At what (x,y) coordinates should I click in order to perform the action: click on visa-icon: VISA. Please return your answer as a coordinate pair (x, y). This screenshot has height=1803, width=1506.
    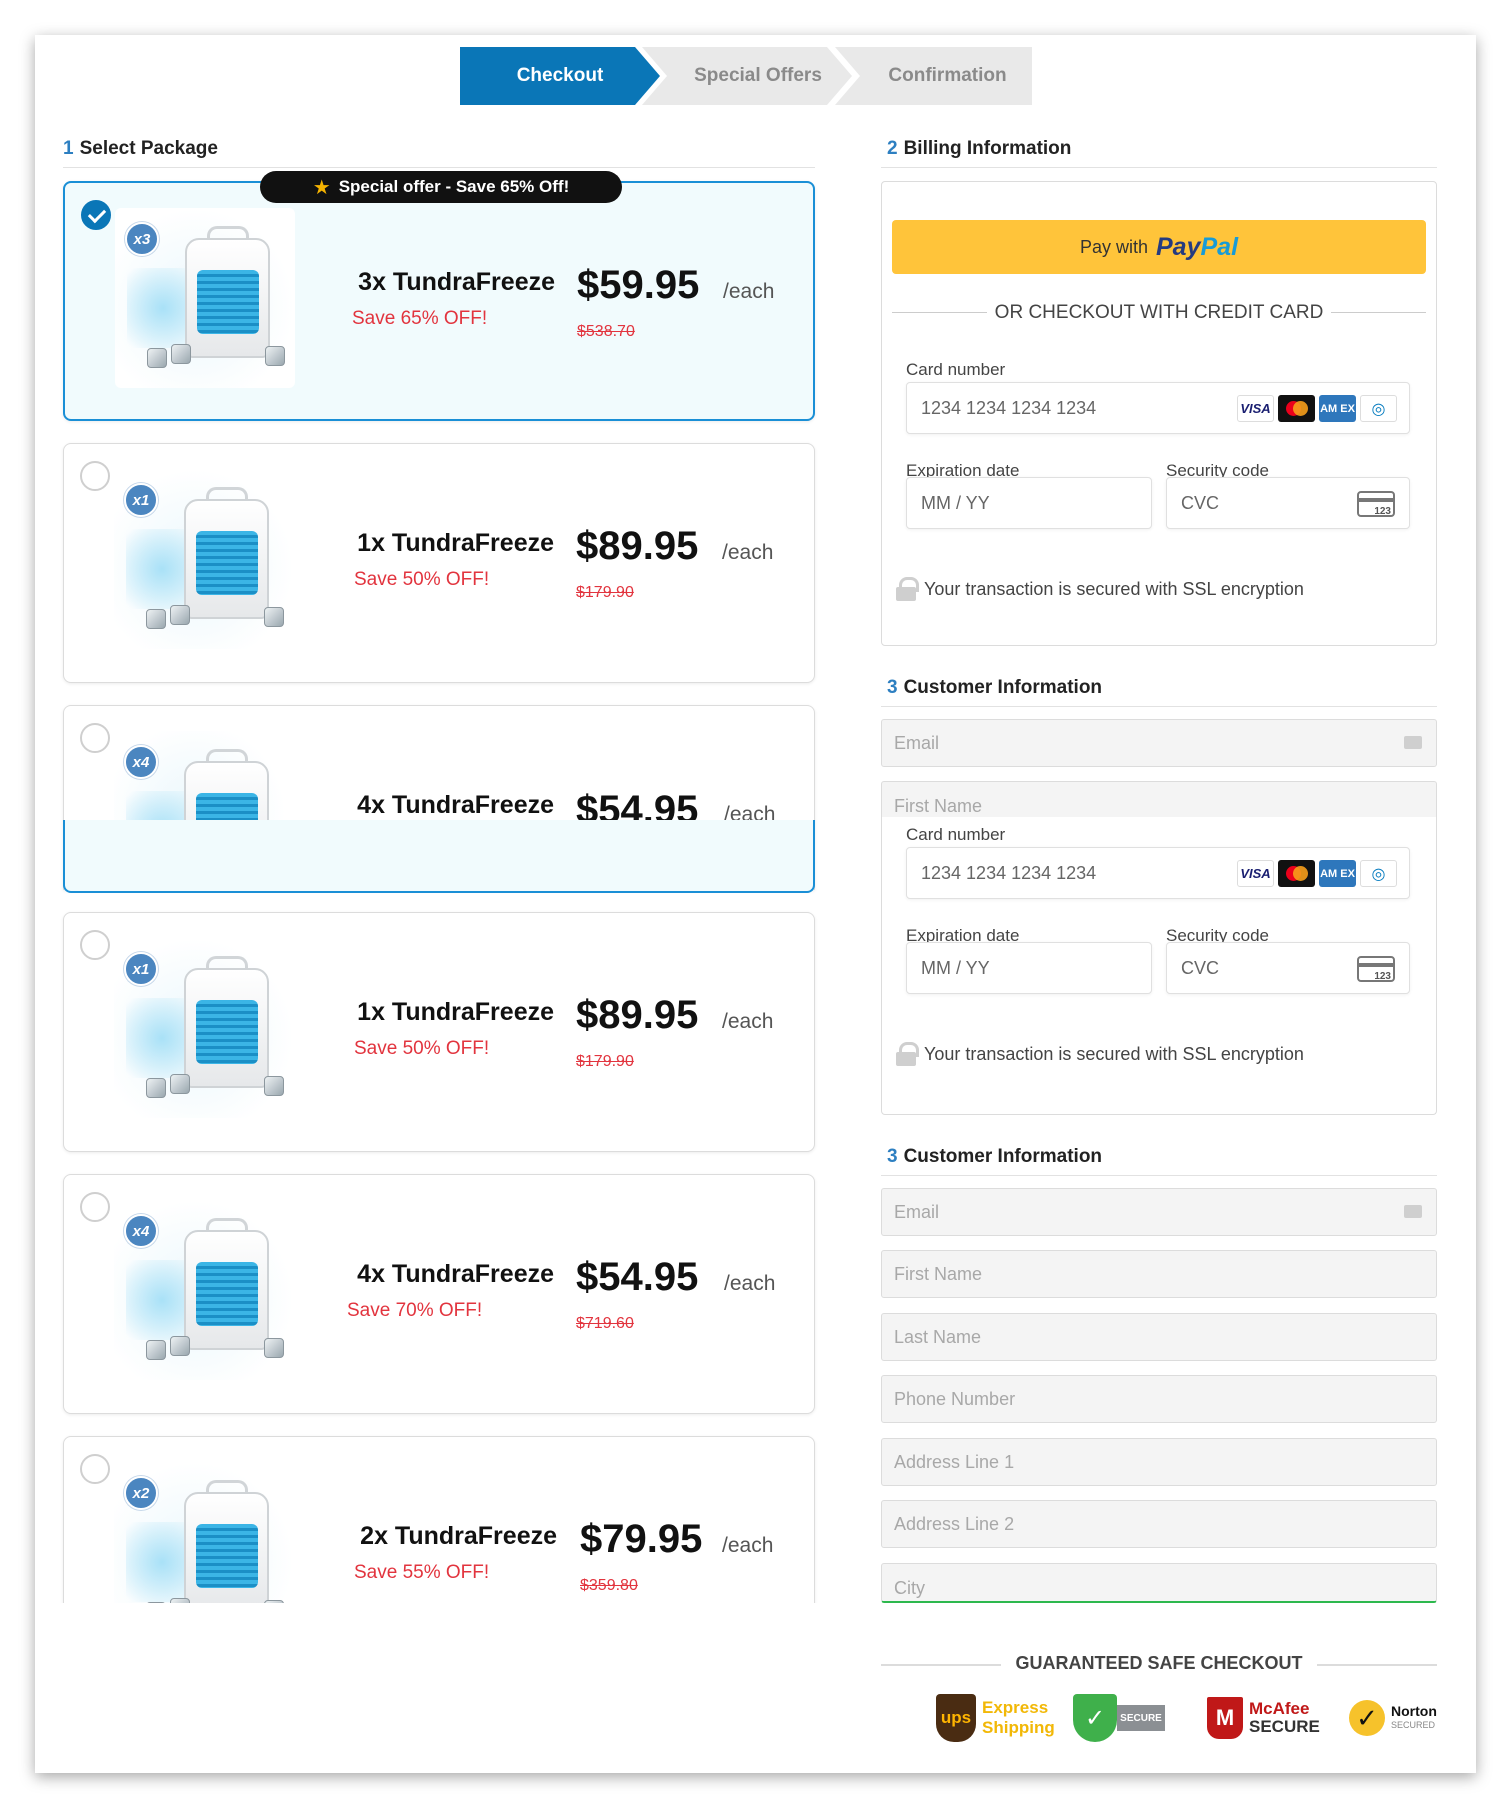
    Looking at the image, I should click on (1255, 873).